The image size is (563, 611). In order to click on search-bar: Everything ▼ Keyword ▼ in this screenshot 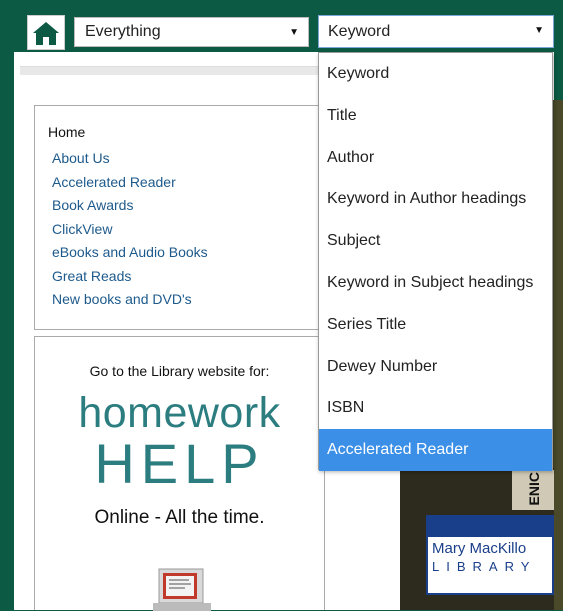, I will do `click(281, 26)`.